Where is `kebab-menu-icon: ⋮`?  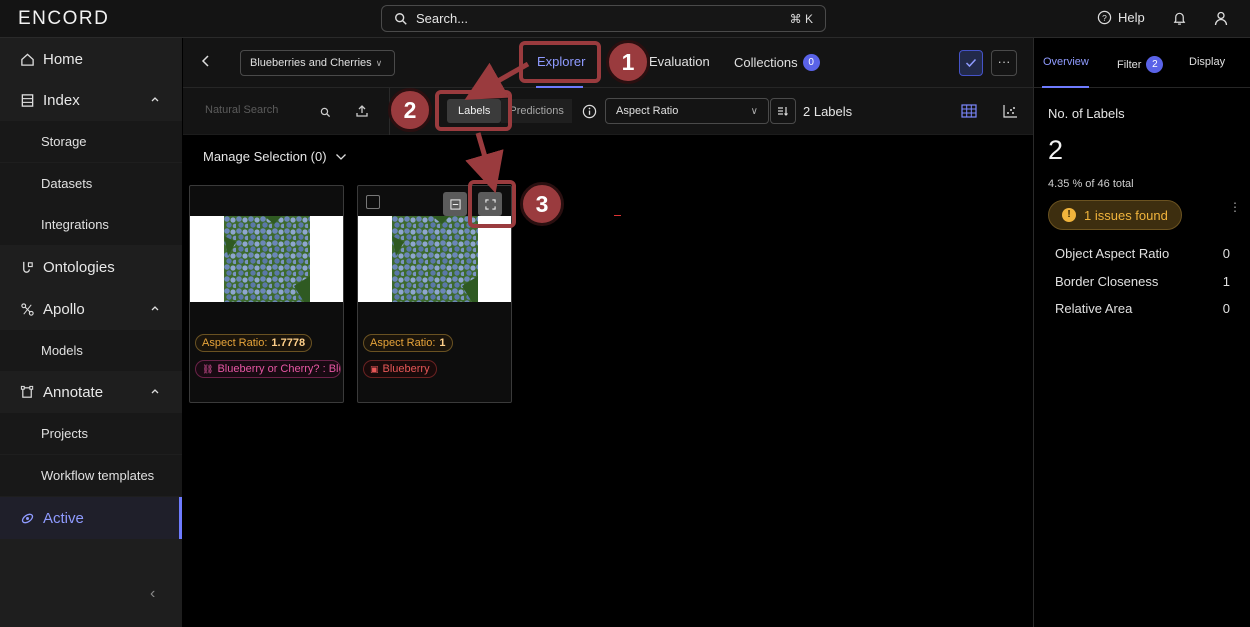 kebab-menu-icon: ⋮ is located at coordinates (1235, 207).